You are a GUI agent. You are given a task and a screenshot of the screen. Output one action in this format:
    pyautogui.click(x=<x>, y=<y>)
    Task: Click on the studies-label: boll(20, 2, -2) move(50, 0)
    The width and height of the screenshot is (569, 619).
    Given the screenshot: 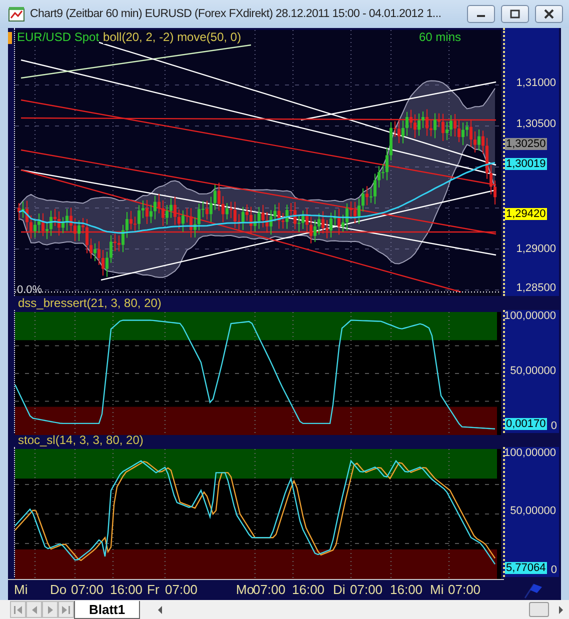 What is the action you would take?
    pyautogui.click(x=172, y=37)
    